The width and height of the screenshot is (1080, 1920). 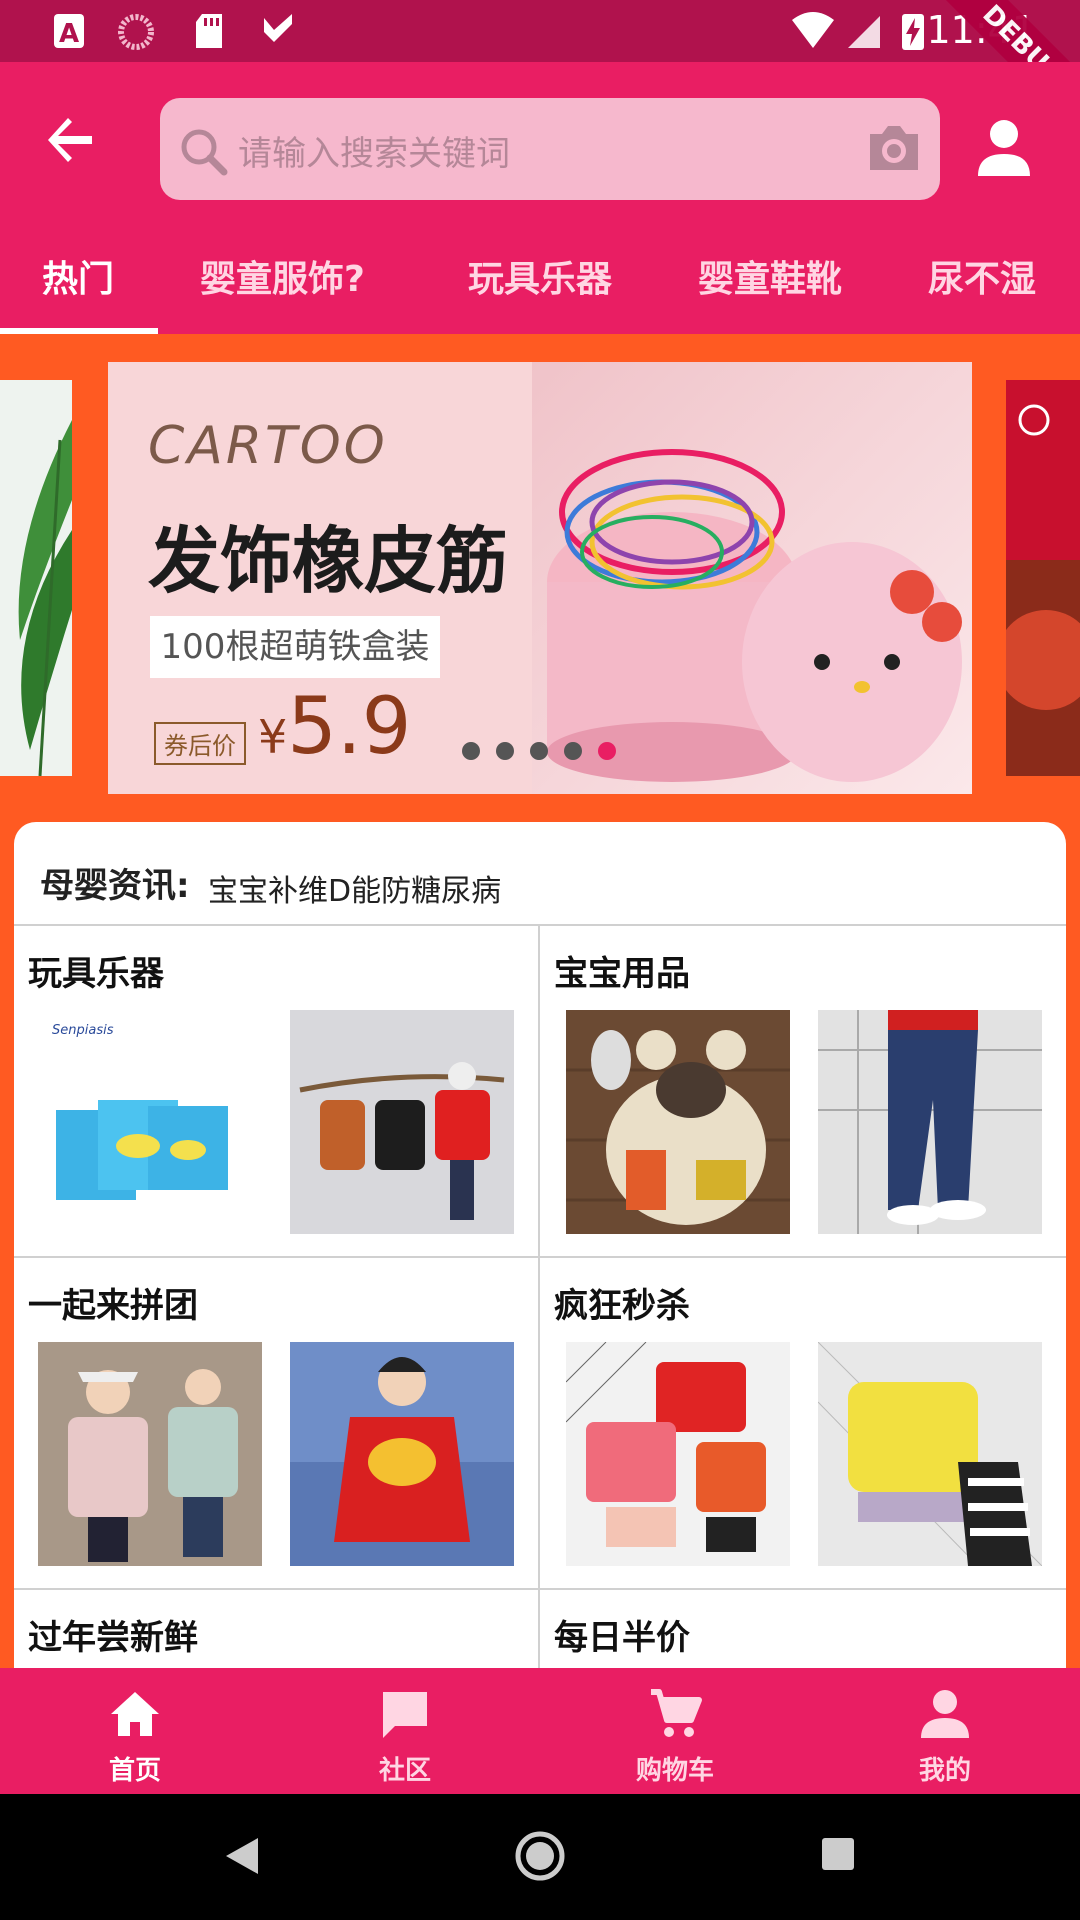 I want to click on category-tabs: 热门 婴童服饰? 玩具乐器 婴童鞋靴 尿不湿, so click(x=540, y=278).